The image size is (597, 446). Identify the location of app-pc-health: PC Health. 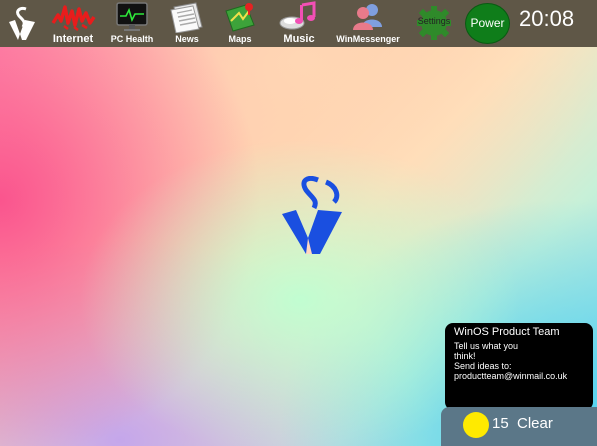
(132, 23).